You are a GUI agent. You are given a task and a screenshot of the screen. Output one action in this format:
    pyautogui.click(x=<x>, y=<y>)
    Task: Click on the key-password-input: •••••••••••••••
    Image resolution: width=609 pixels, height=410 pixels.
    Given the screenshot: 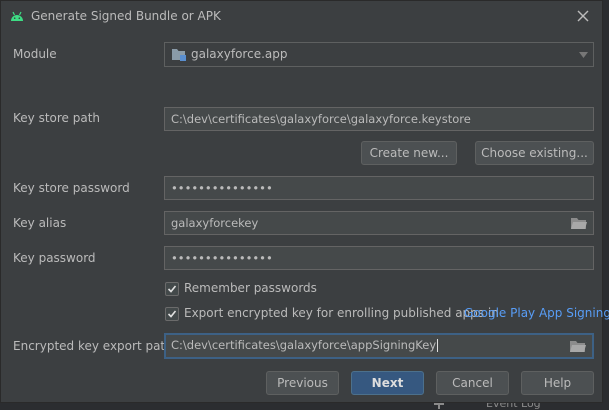 What is the action you would take?
    pyautogui.click(x=379, y=258)
    